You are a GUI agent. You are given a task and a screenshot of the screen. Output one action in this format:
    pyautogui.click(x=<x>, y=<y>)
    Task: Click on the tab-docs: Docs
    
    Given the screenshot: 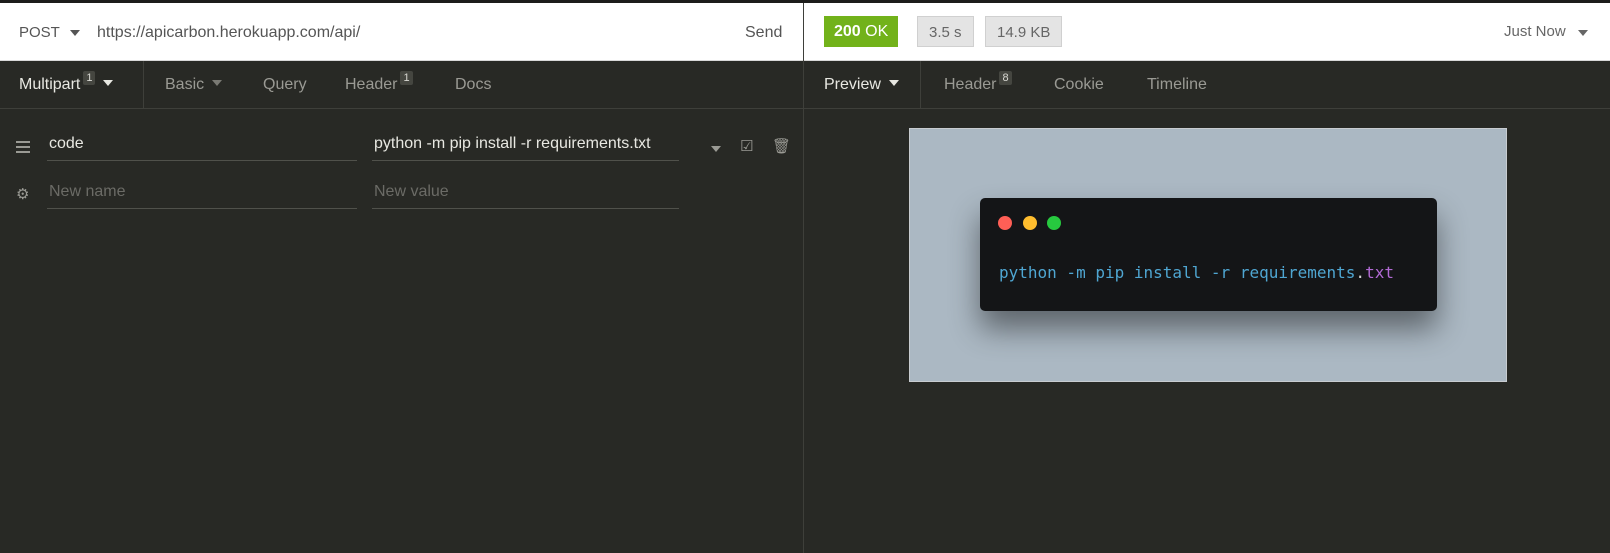 What is the action you would take?
    pyautogui.click(x=473, y=85)
    